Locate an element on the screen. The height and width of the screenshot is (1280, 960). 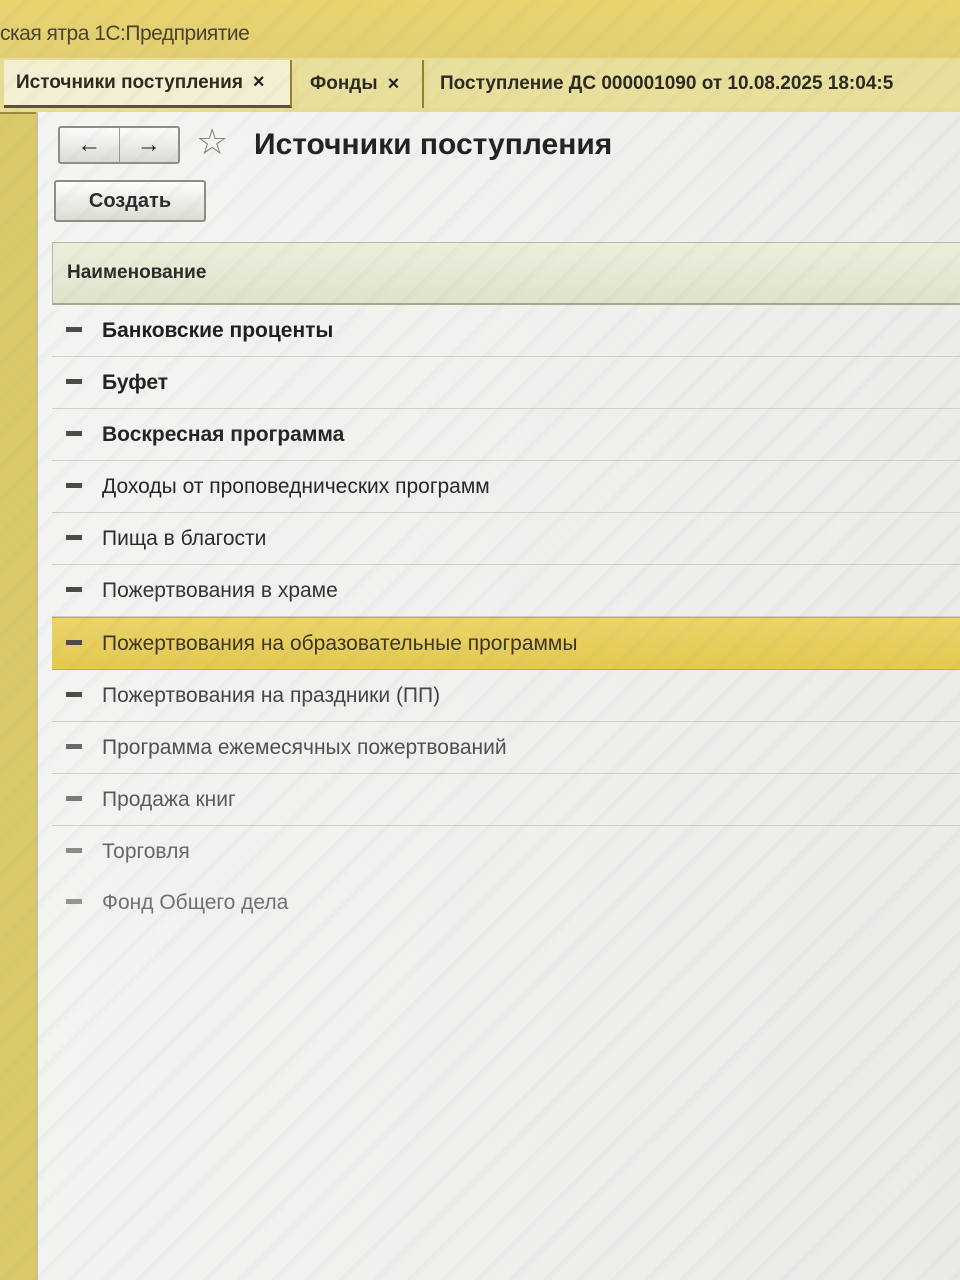
star-icon: ☆ is located at coordinates (212, 142).